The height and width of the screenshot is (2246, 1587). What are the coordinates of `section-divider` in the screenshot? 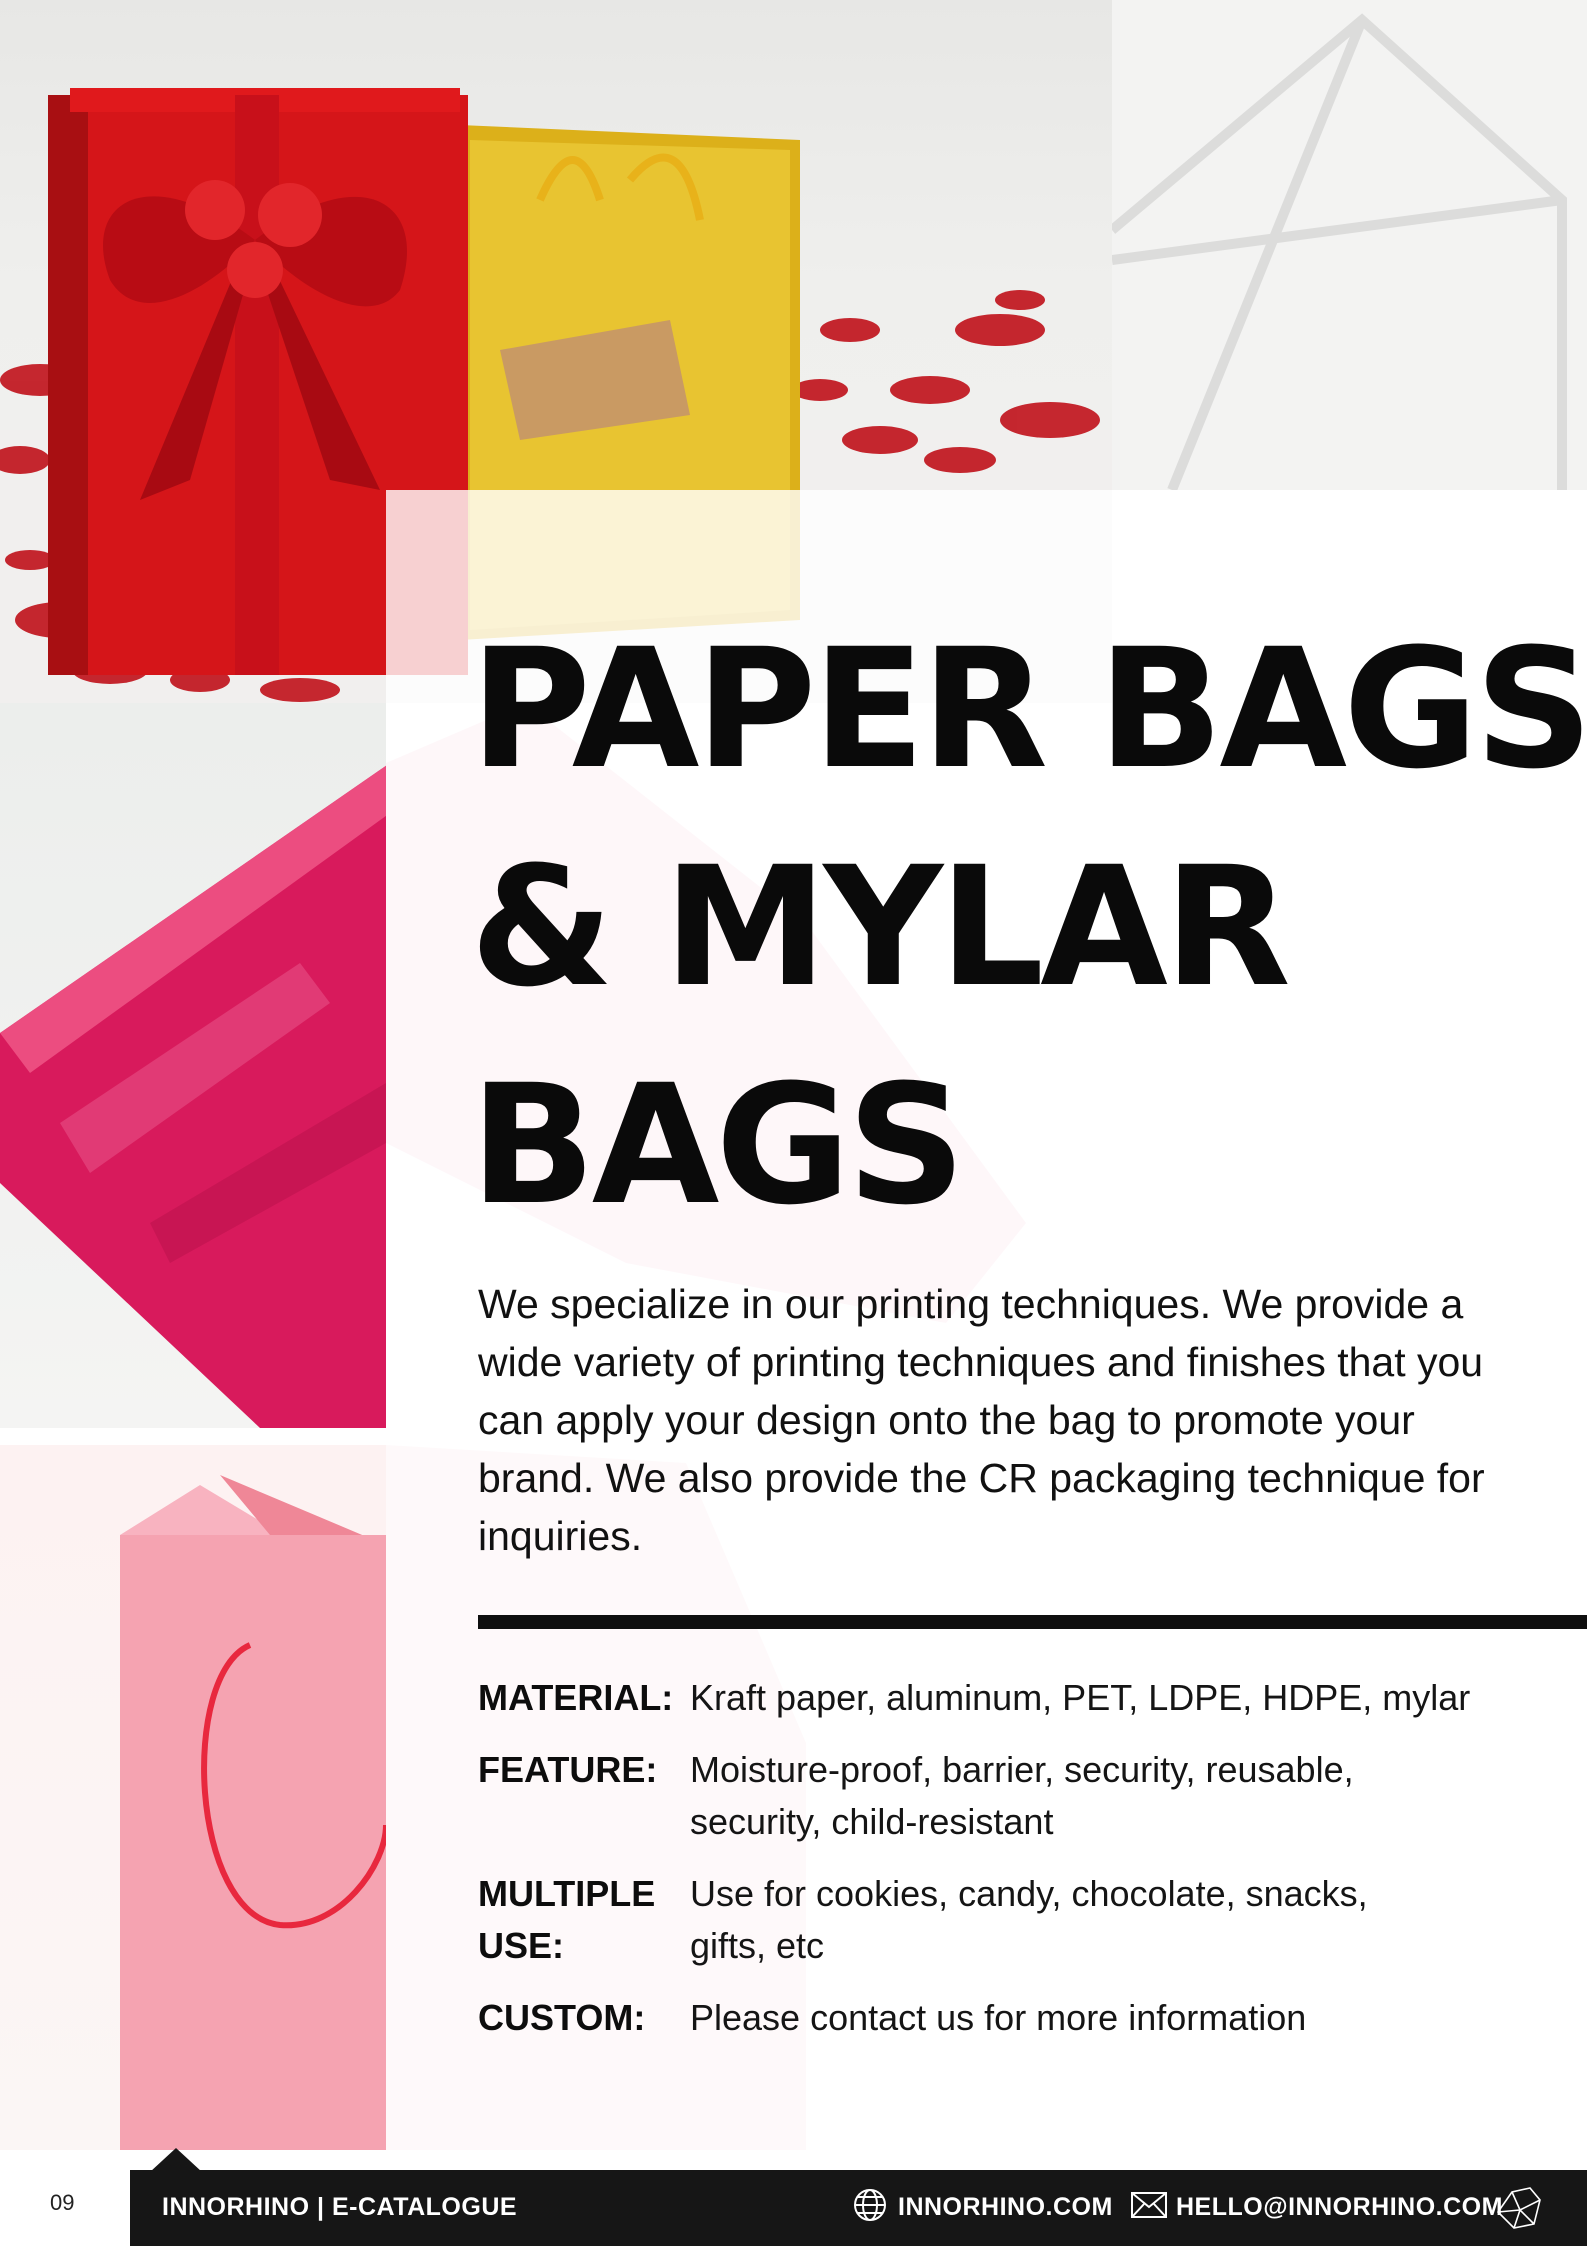 It's located at (1032, 1622).